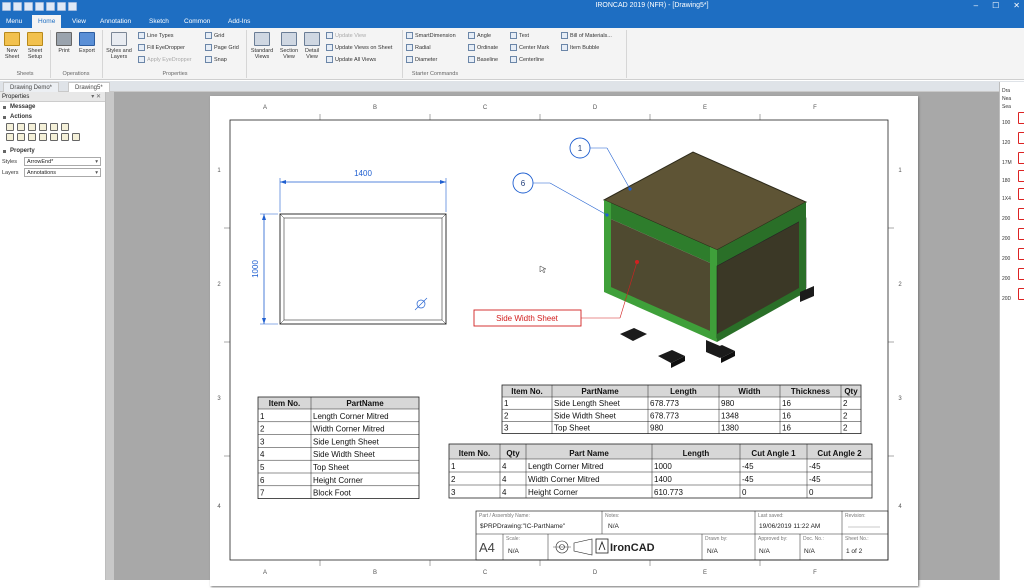  Describe the element at coordinates (1006, 143) in the screenshot. I see `resource-item-label: 120` at that location.